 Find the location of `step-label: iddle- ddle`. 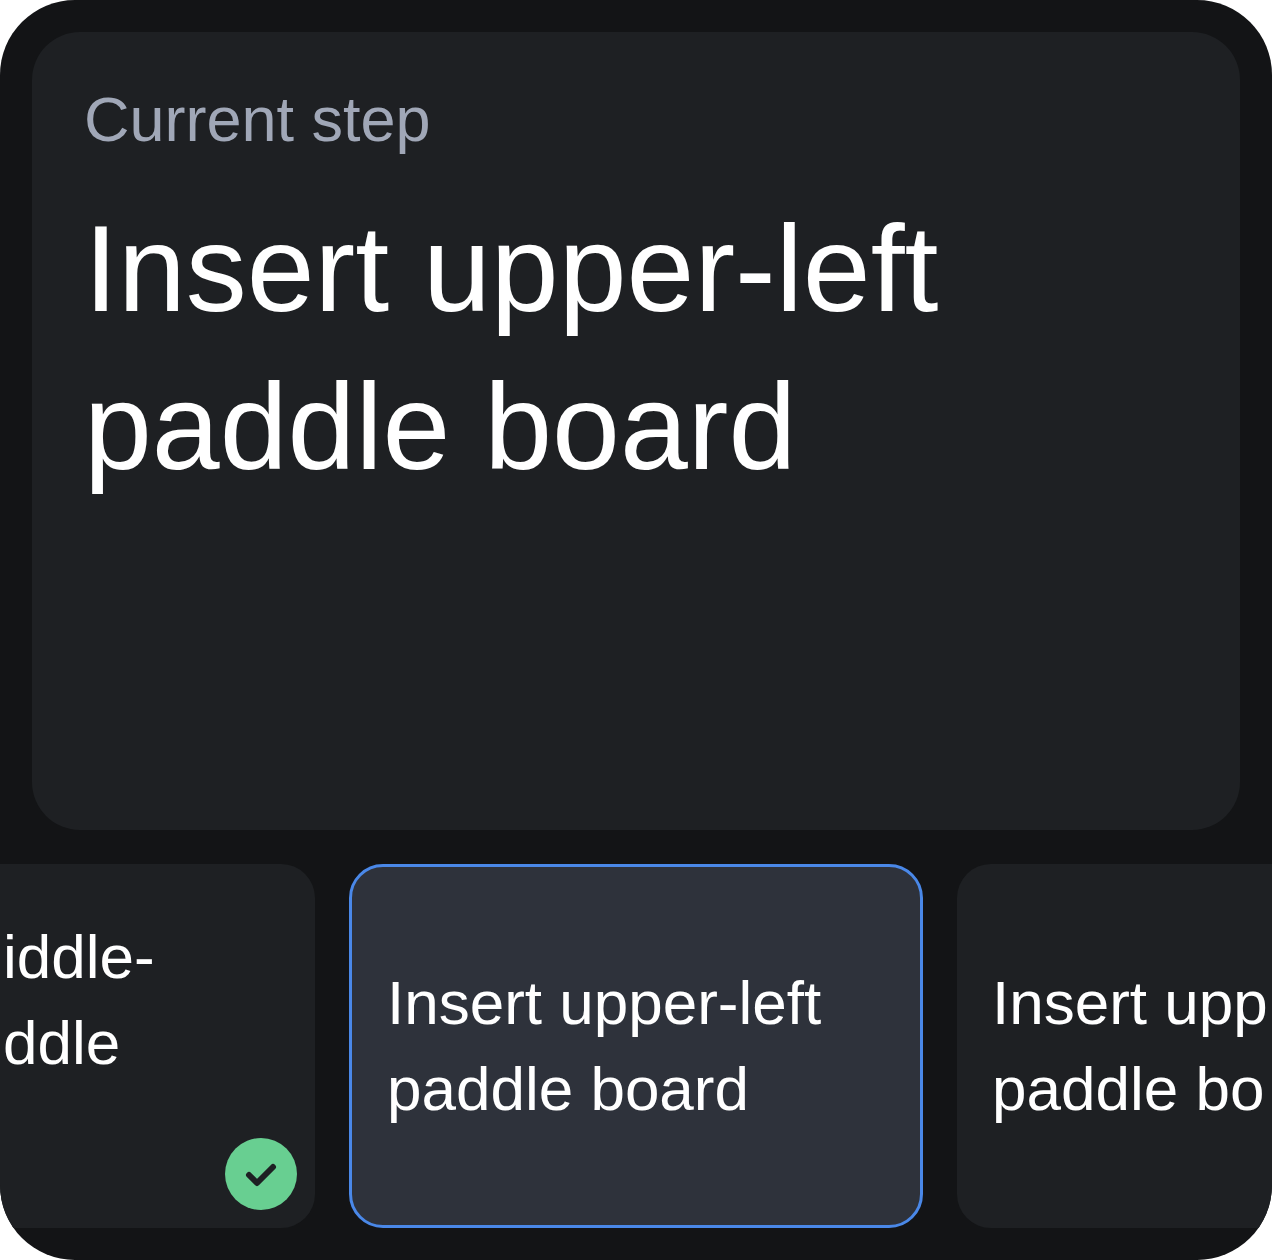

step-label: iddle- ddle is located at coordinates (79, 1000).